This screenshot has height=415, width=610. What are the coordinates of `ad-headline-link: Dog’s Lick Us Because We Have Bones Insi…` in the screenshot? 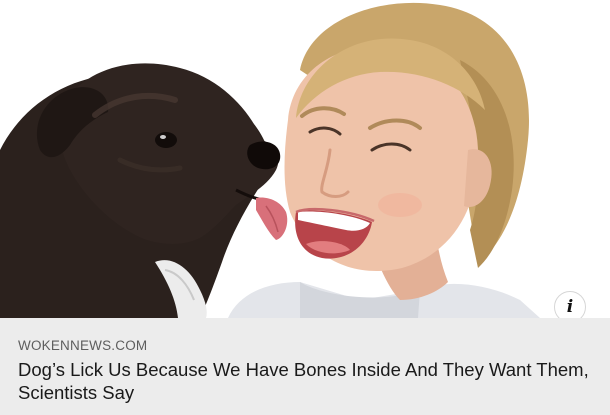 It's located at (305, 381).